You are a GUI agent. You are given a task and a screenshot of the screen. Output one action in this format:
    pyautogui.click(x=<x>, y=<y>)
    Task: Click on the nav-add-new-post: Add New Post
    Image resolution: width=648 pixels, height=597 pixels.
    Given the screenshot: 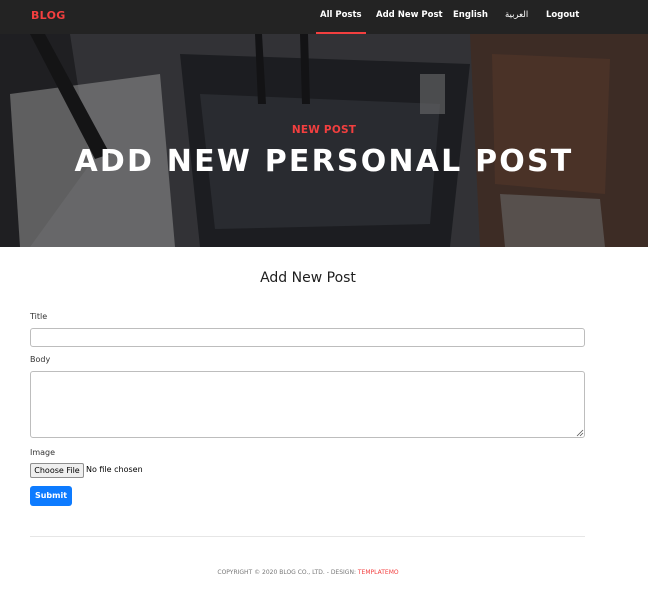 What is the action you would take?
    pyautogui.click(x=409, y=15)
    